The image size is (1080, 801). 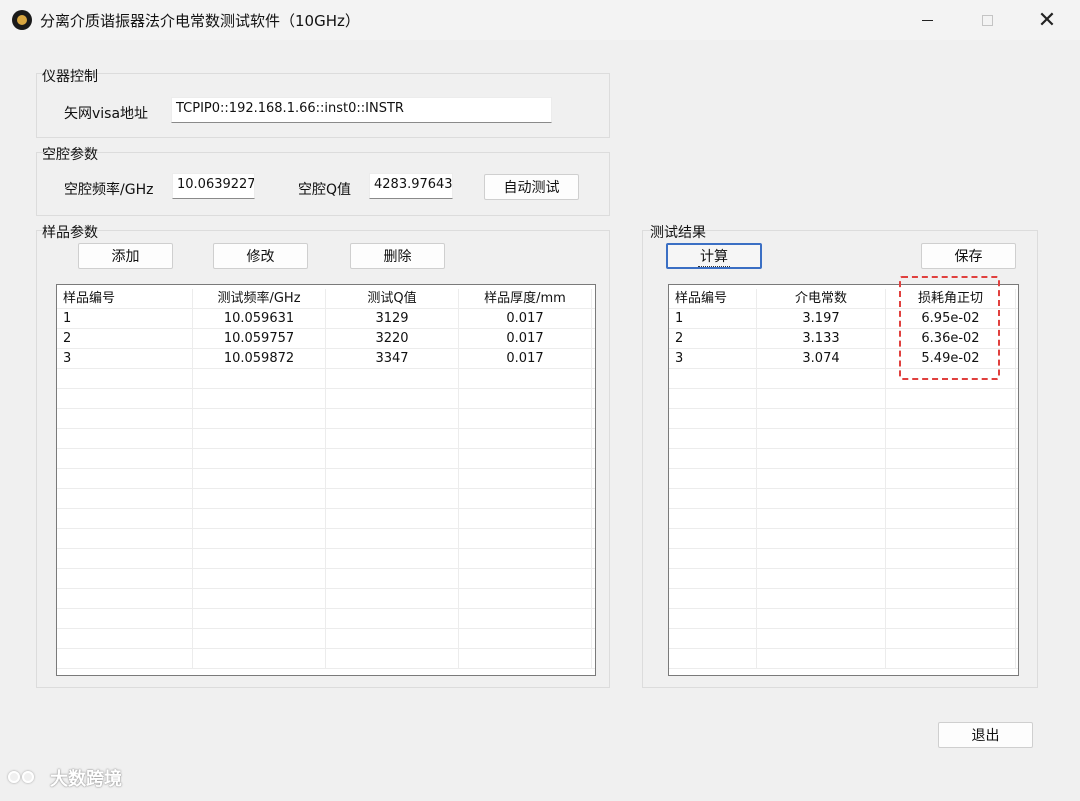 I want to click on save-button: 保存, so click(x=968, y=256).